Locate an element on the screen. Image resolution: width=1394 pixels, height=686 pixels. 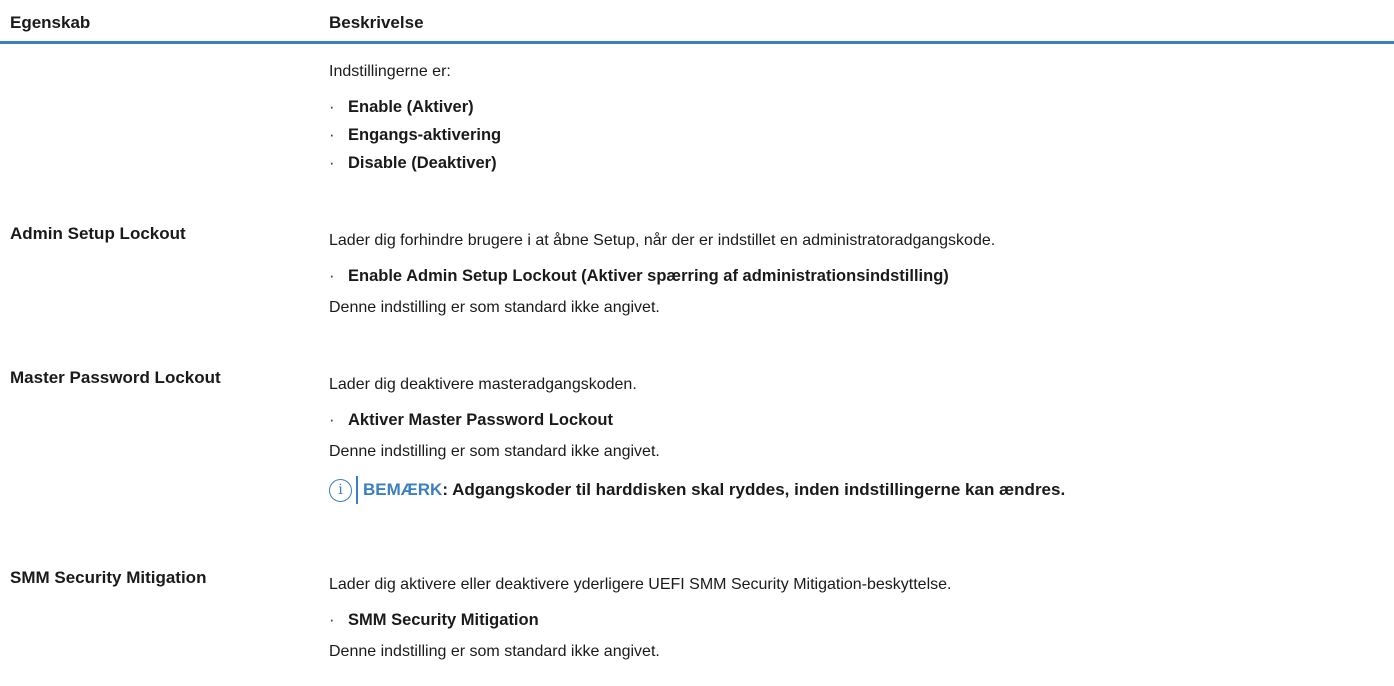
list-item: · Engangs-aktivering is located at coordinates (415, 135).